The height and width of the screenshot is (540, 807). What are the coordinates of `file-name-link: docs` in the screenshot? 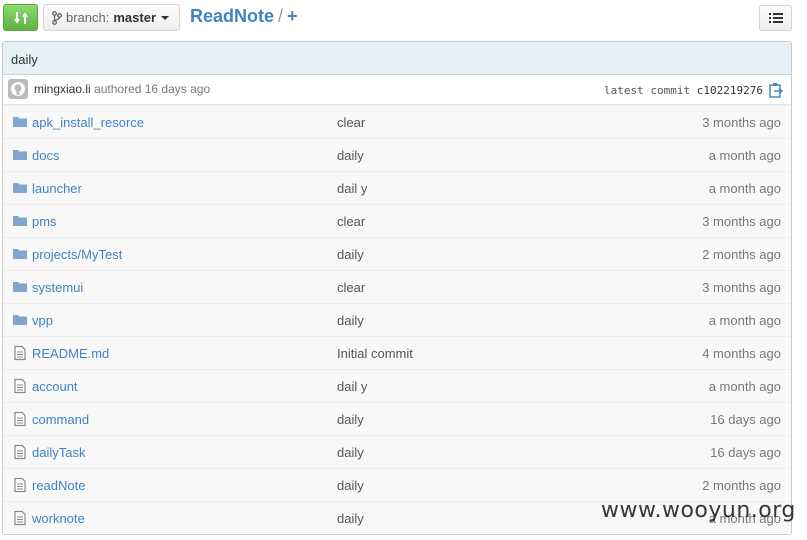 It's located at (45, 155).